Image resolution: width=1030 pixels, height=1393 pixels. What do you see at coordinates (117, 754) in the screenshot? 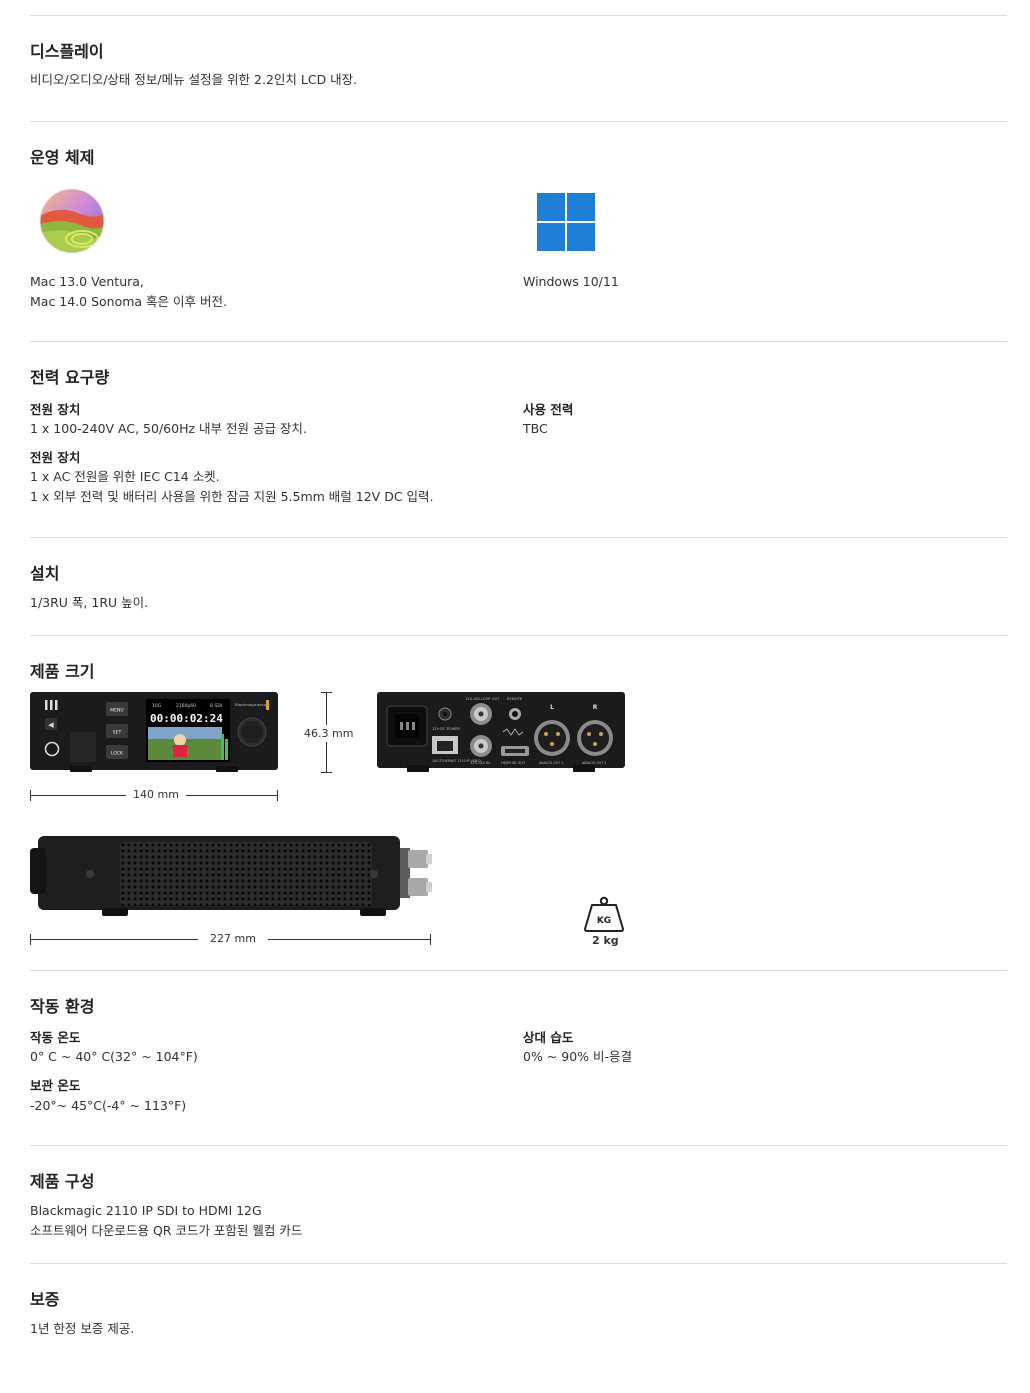
I see `lock-button-label: LOCK` at bounding box center [117, 754].